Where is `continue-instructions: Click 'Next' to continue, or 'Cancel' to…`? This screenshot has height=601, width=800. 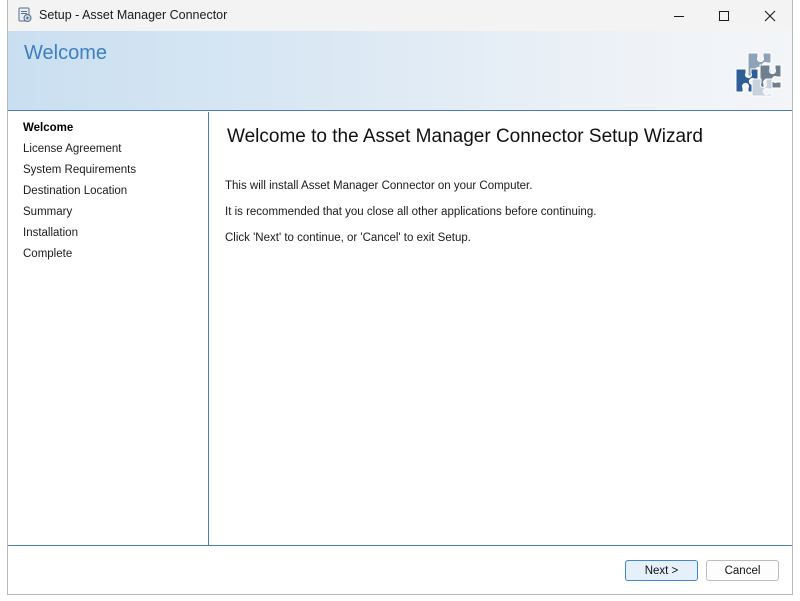 continue-instructions: Click 'Next' to continue, or 'Cancel' to… is located at coordinates (348, 238).